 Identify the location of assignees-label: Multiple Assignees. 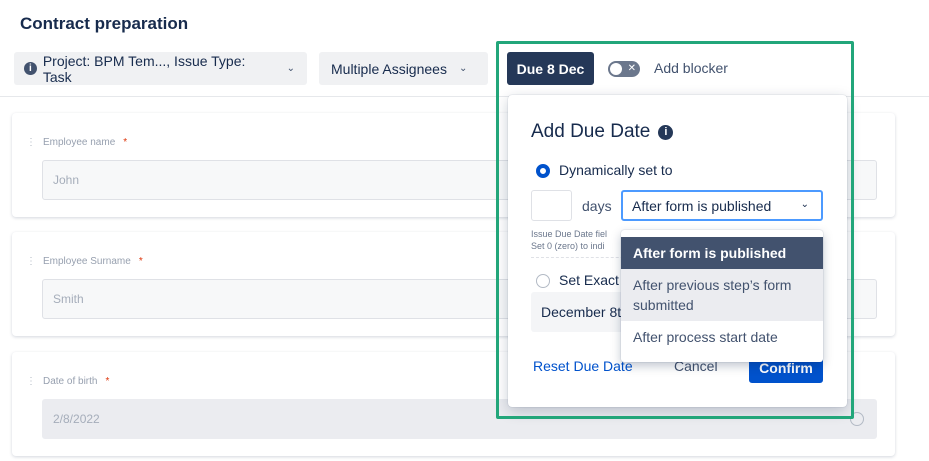
(389, 68).